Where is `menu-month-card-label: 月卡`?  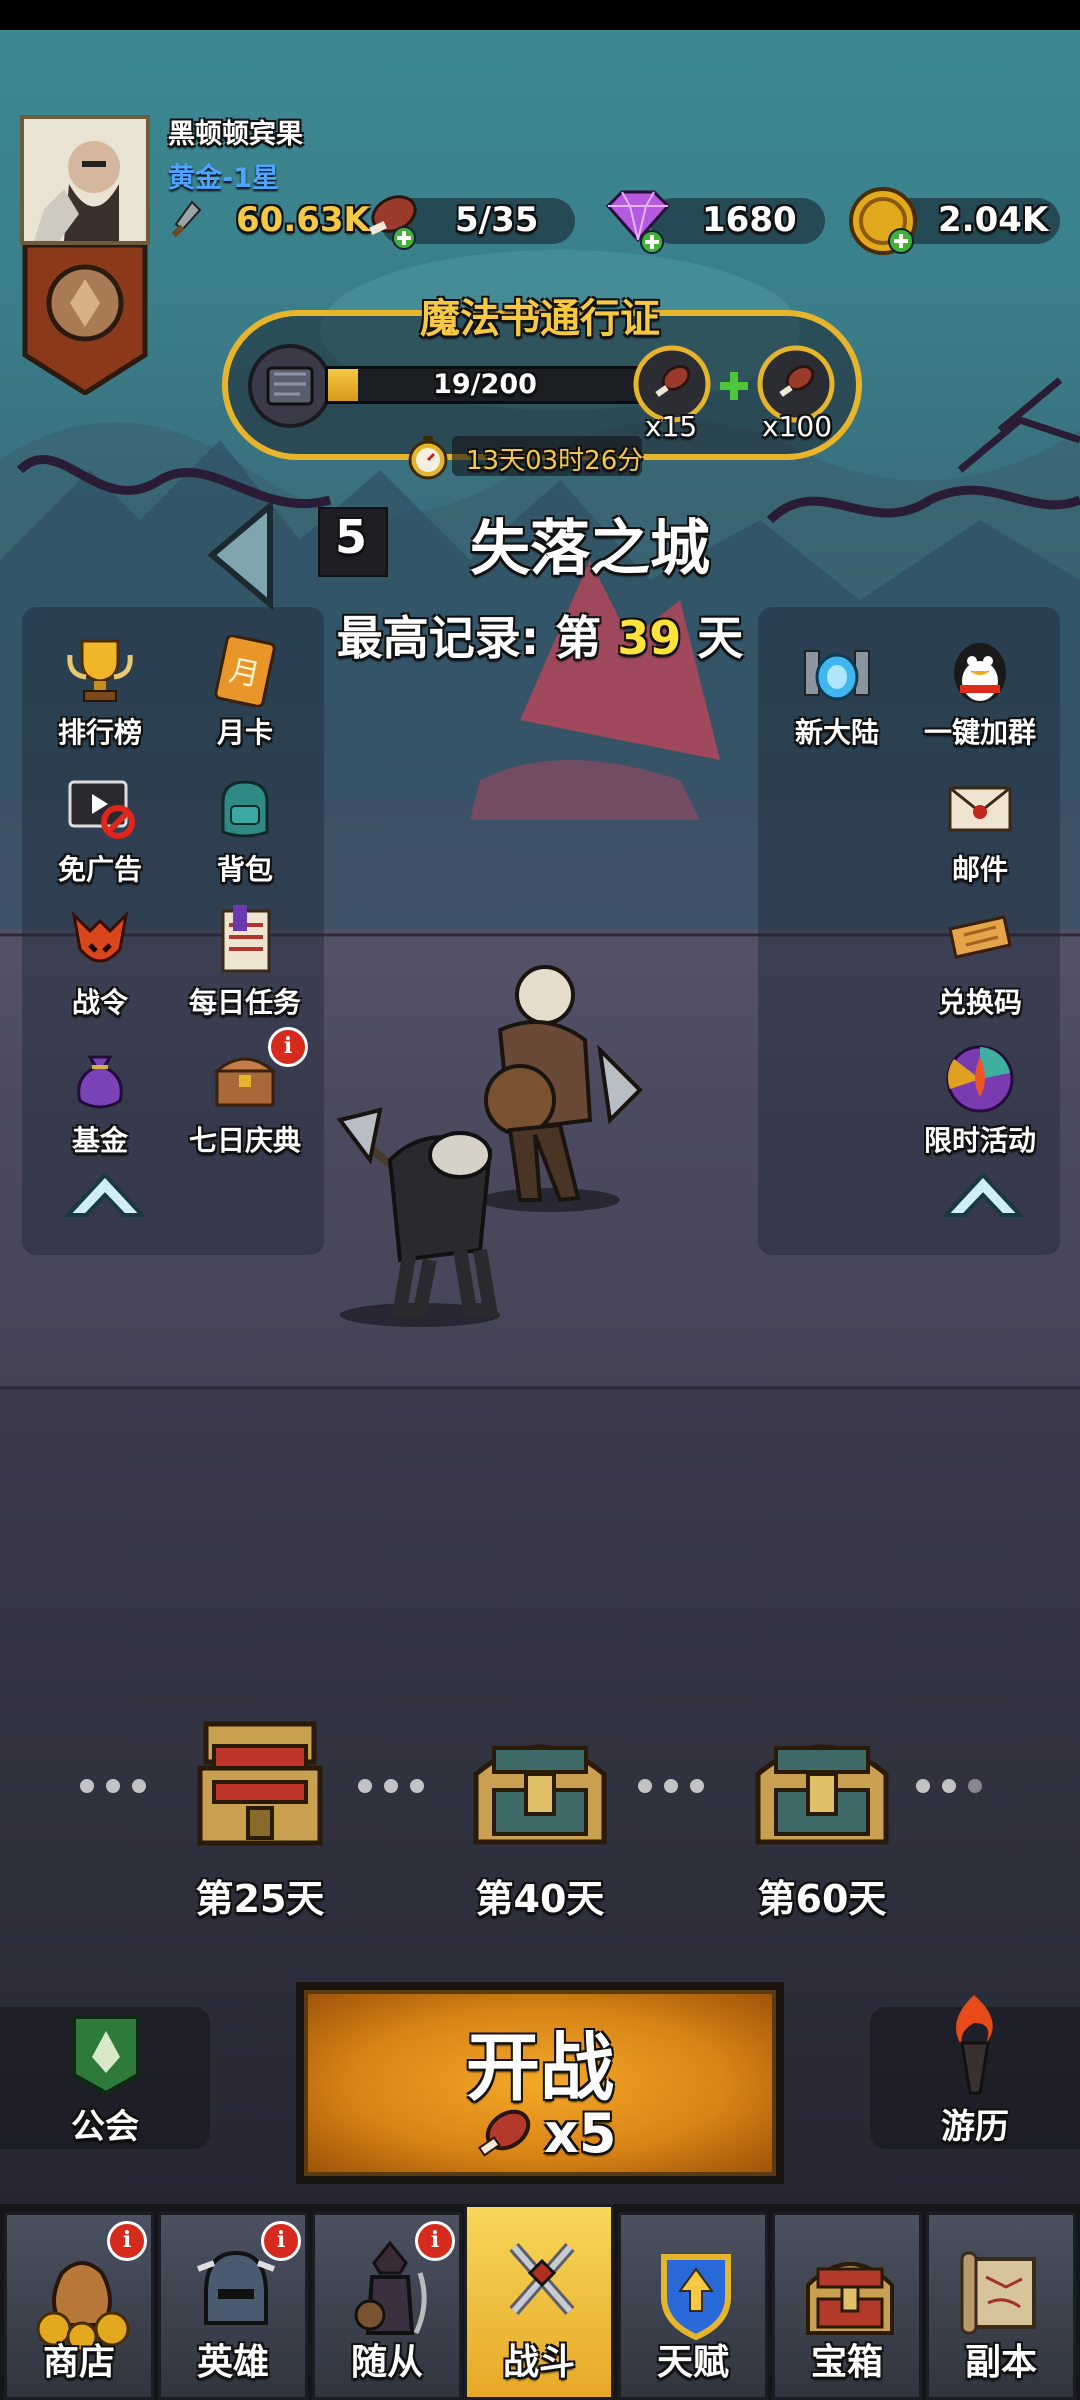 menu-month-card-label: 月卡 is located at coordinates (244, 732).